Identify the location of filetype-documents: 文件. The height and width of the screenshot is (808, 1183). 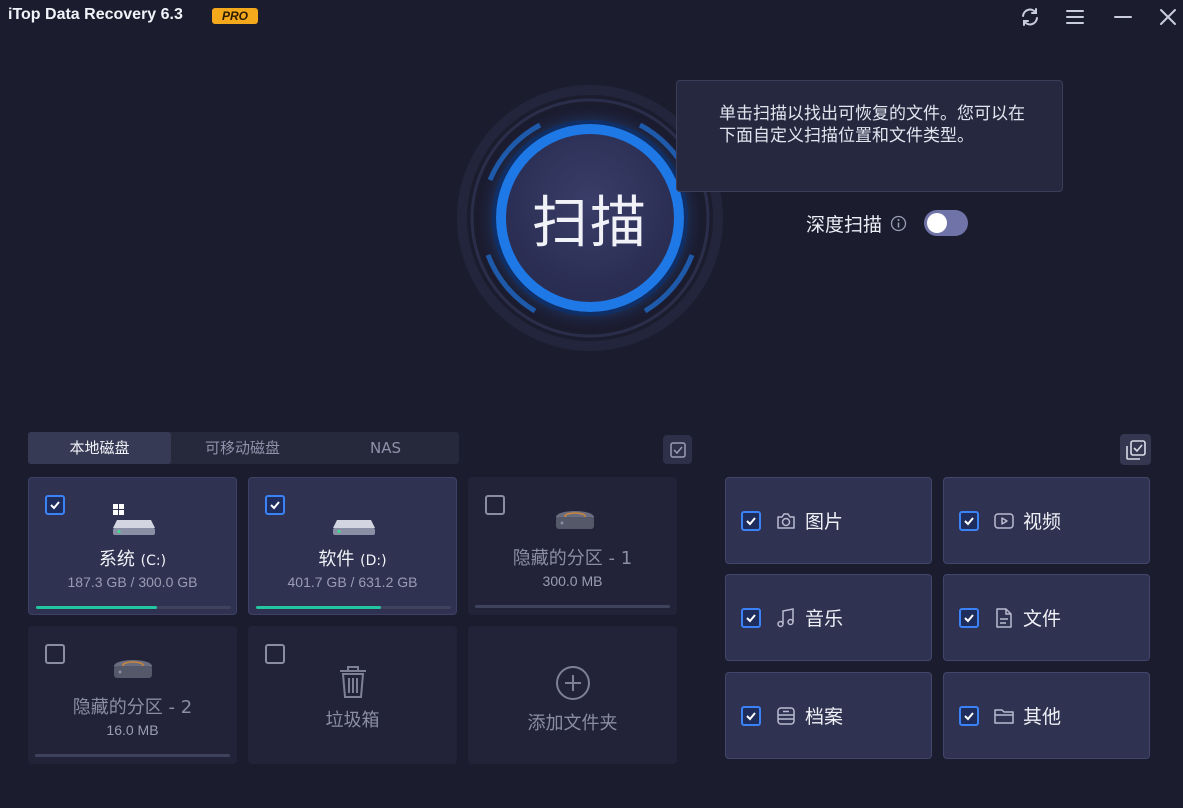
(1046, 617).